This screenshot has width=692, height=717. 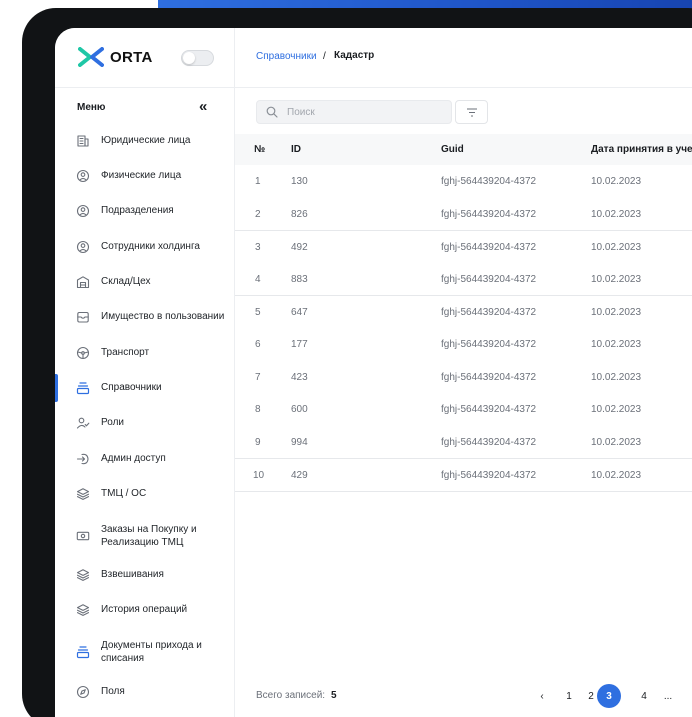 I want to click on column-header-date: Дата принятия в учет, so click(x=641, y=149).